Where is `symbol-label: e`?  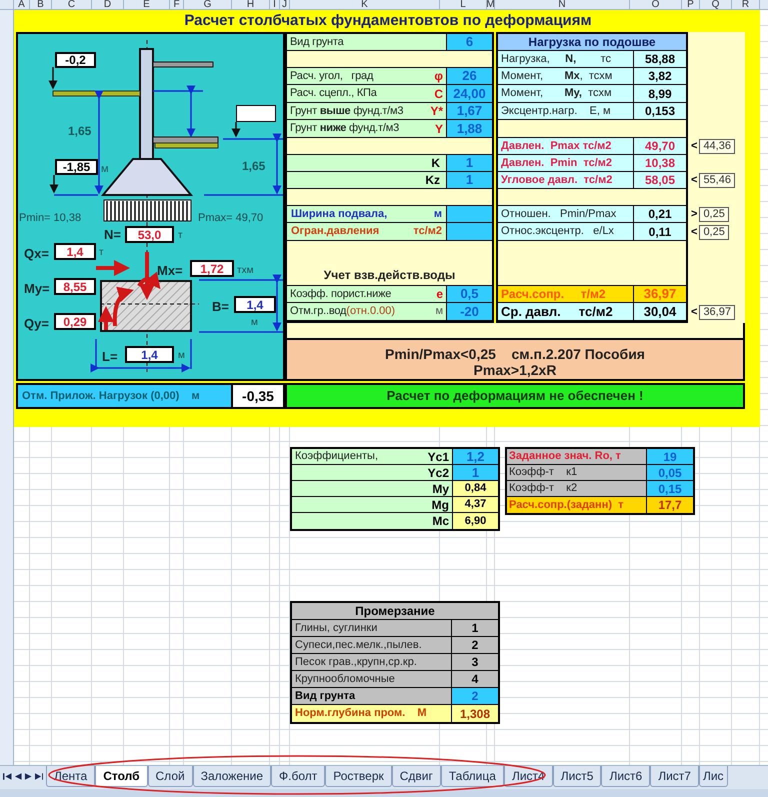
symbol-label: e is located at coordinates (439, 294).